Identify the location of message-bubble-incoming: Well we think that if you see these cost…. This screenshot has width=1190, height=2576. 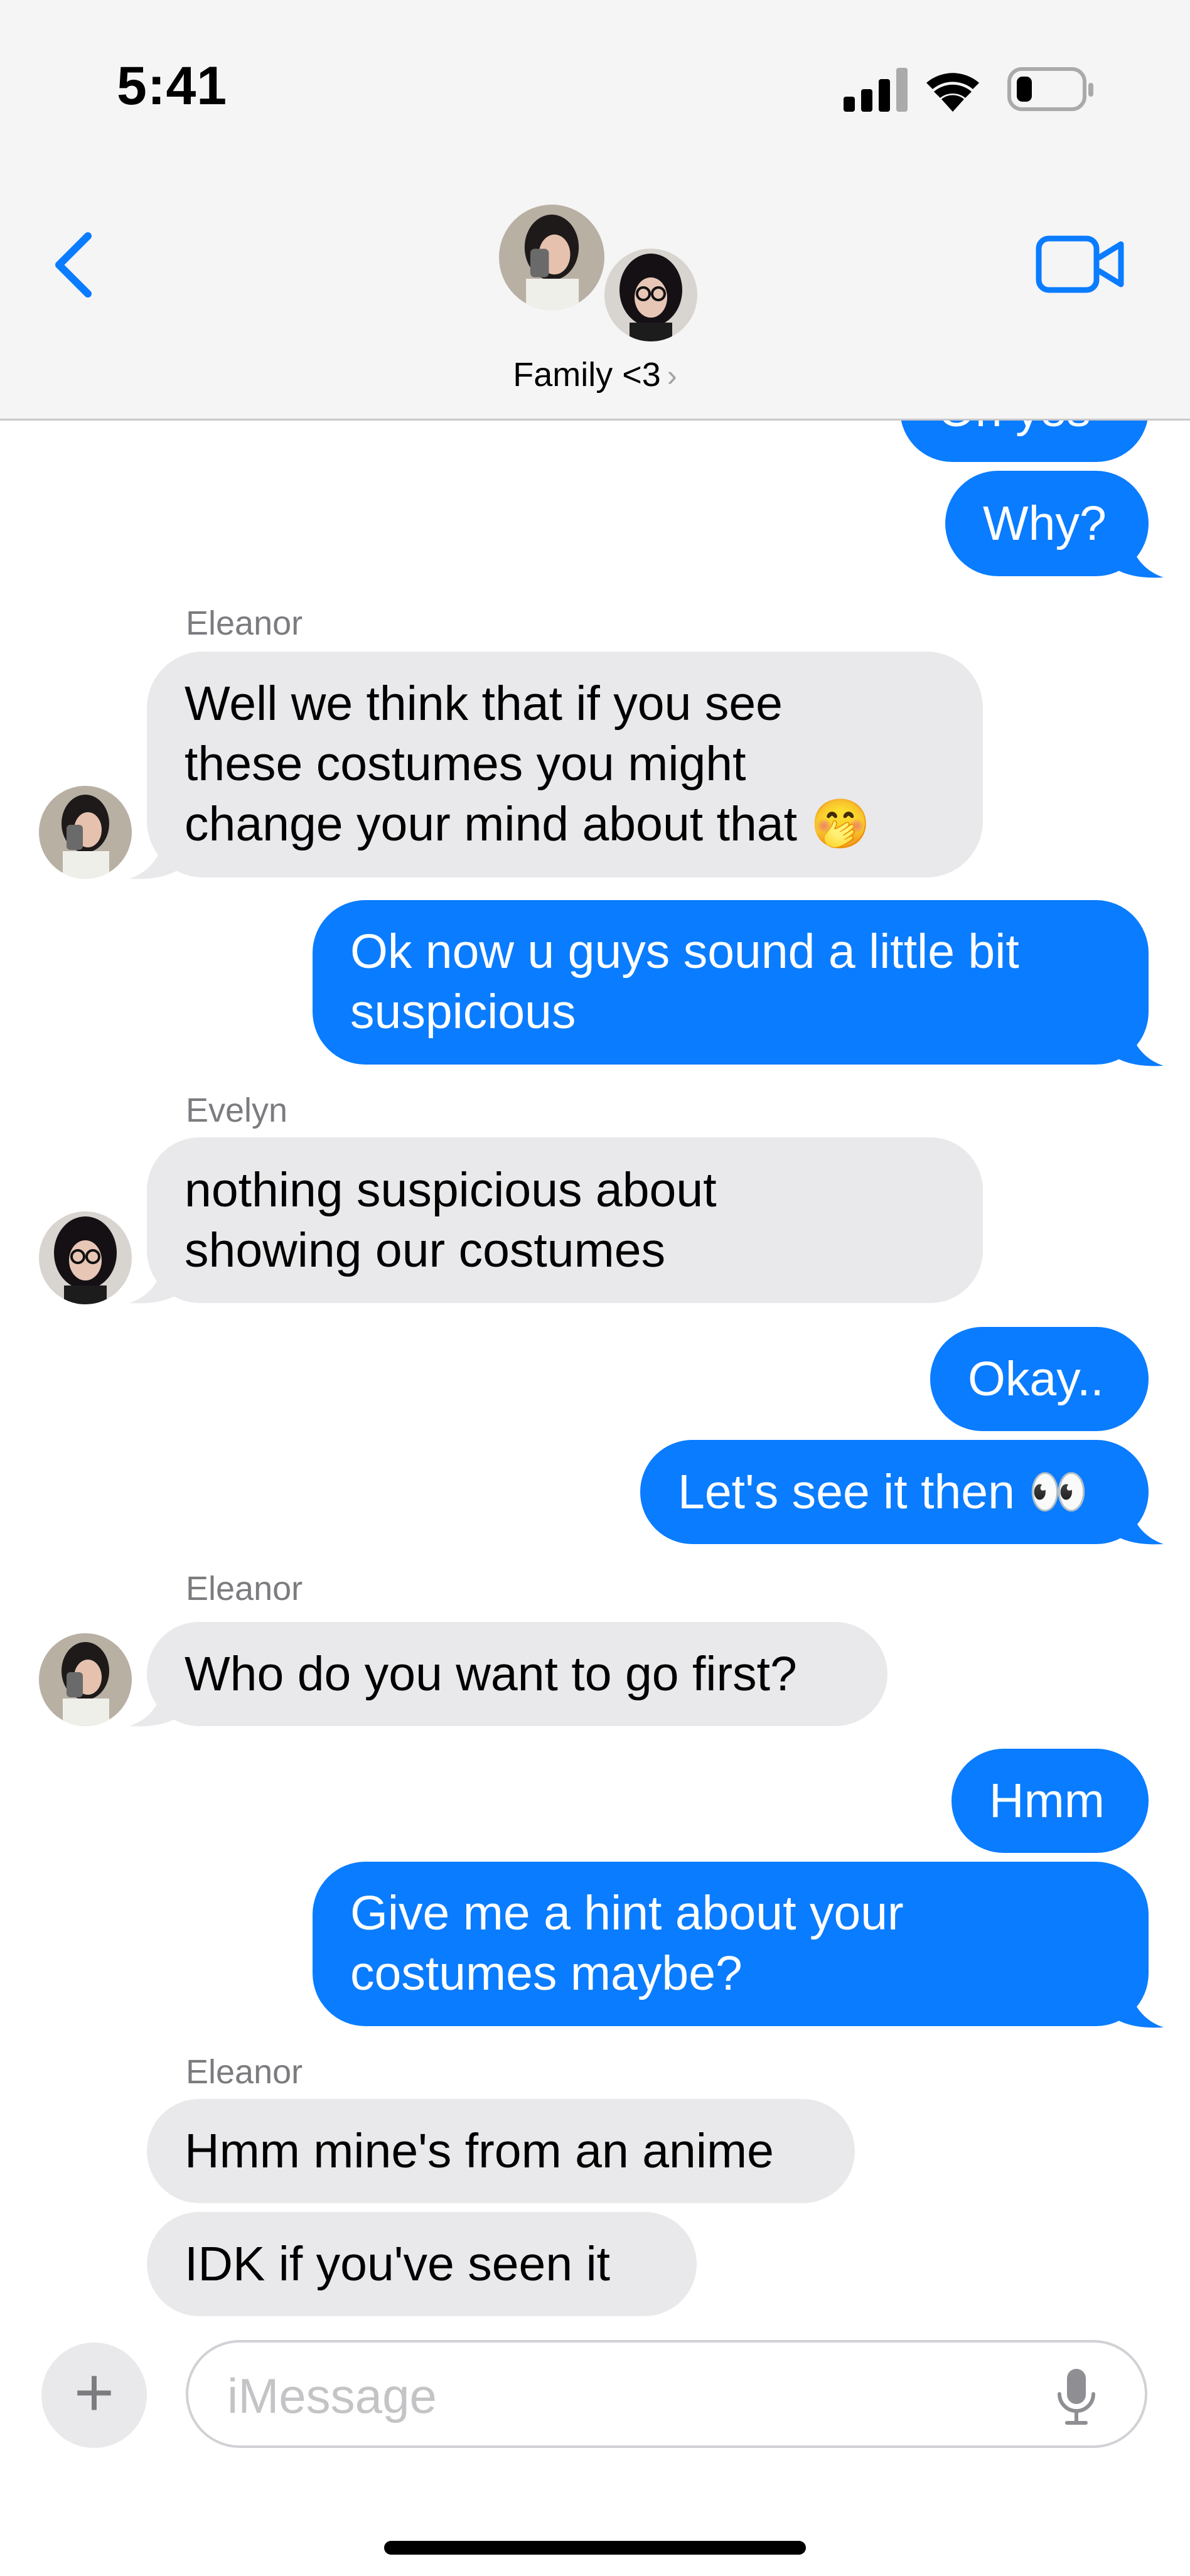
(565, 764).